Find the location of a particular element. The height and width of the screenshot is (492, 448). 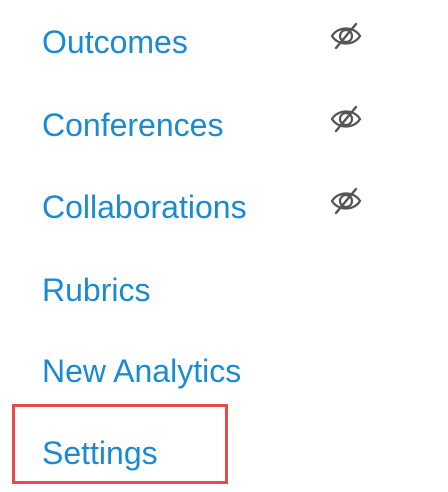

nav-item-new-analytics: New Analytics is located at coordinates (141, 371).